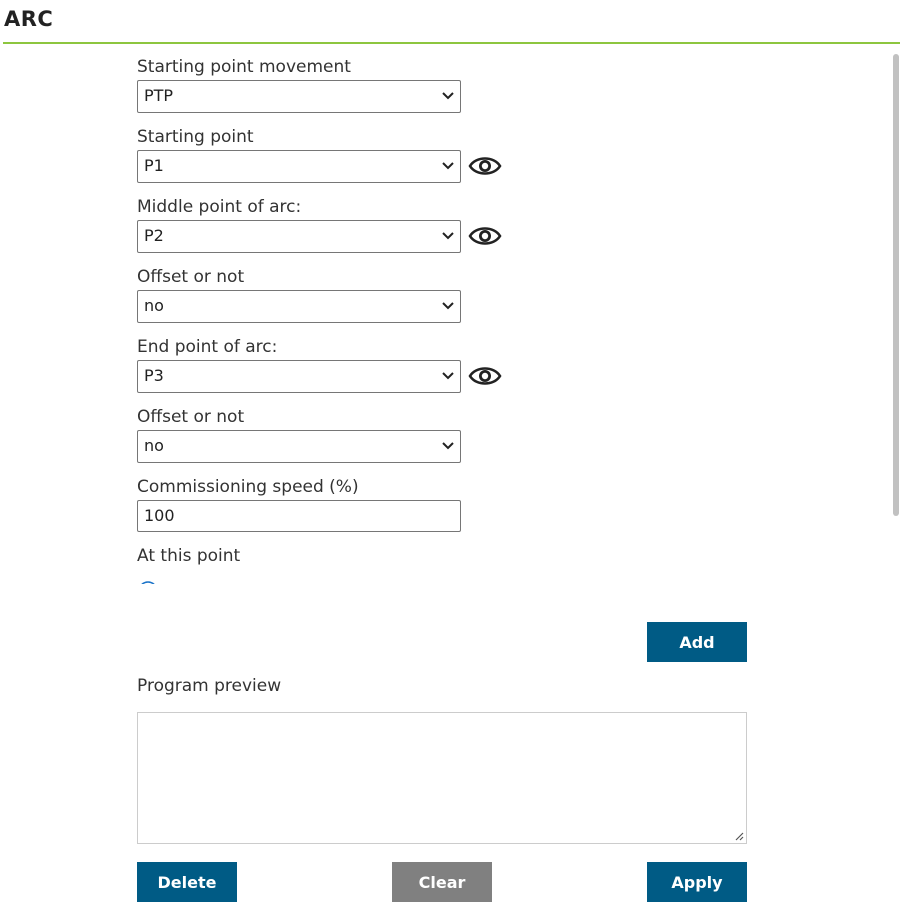 This screenshot has width=919, height=917. I want to click on scrollbar, so click(895, 318).